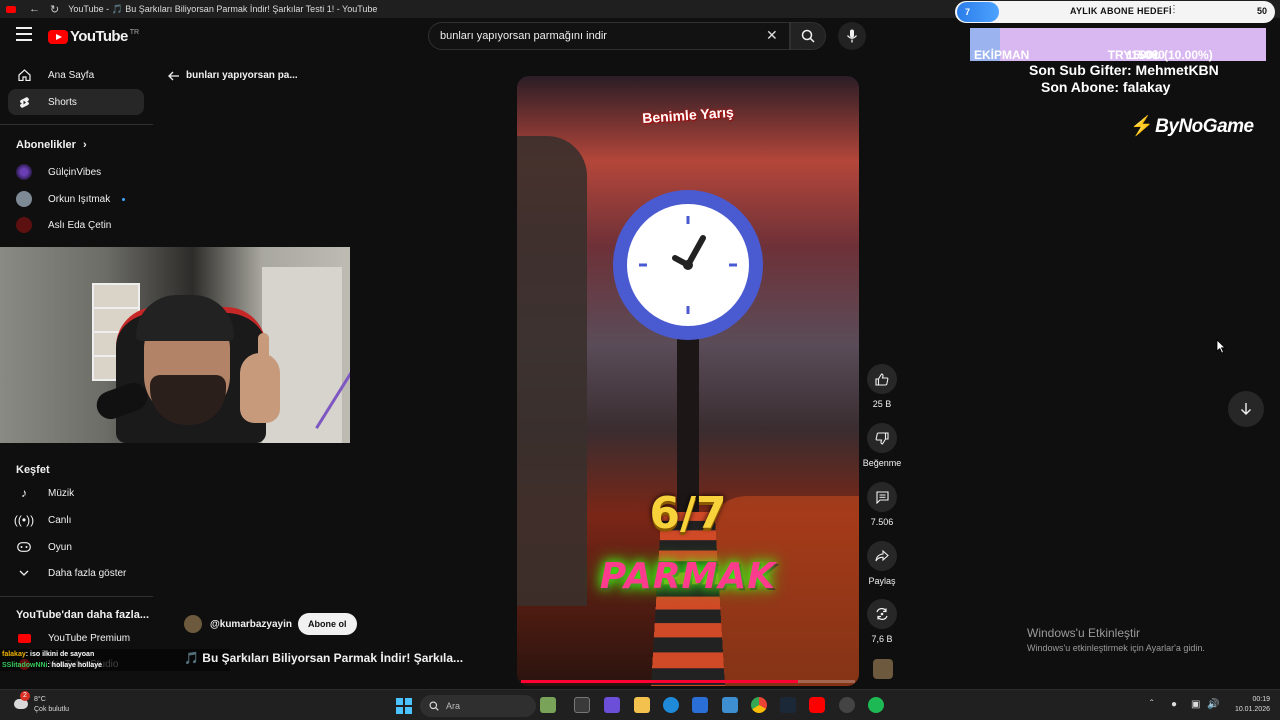  What do you see at coordinates (193, 624) in the screenshot?
I see `channel-avatar` at bounding box center [193, 624].